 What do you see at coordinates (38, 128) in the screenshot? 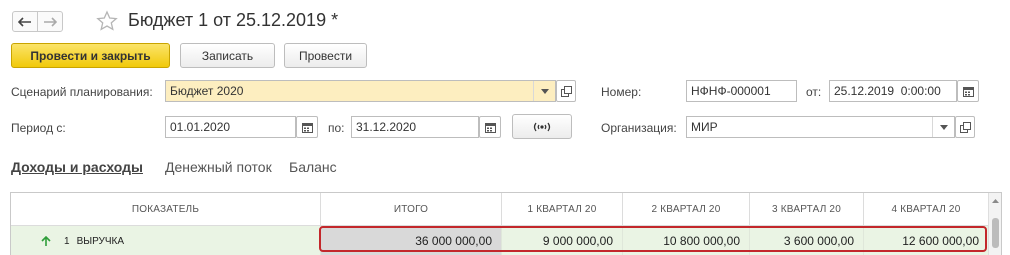
I see `period-label: Период с:` at bounding box center [38, 128].